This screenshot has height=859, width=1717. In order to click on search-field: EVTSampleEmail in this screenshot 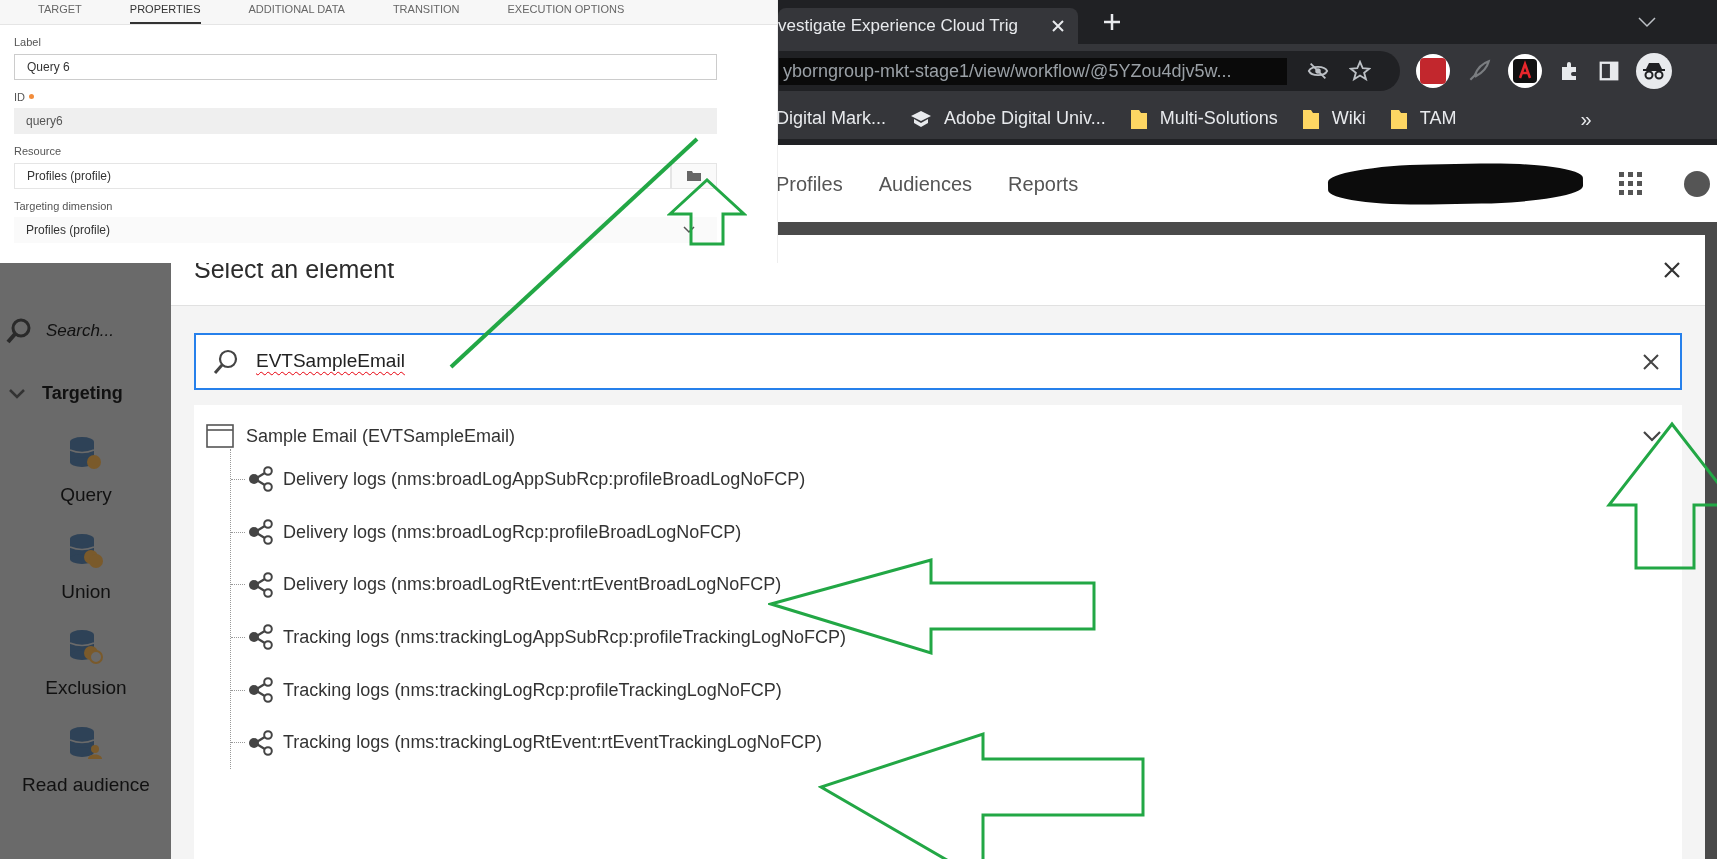, I will do `click(938, 361)`.